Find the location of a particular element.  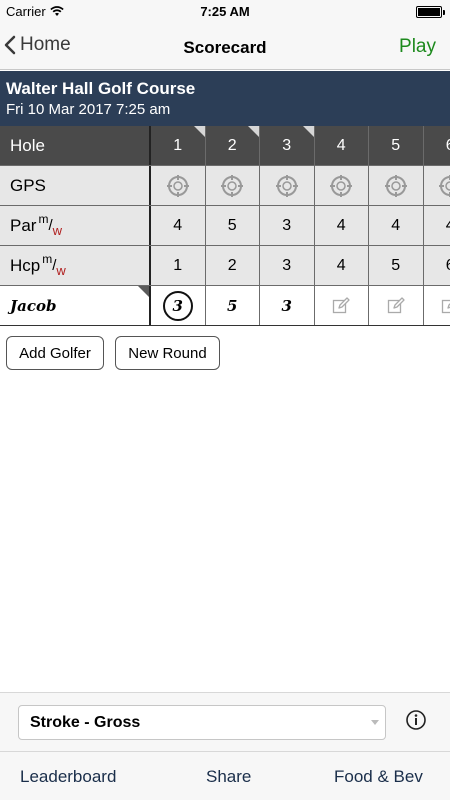

par-row: Par m/w 4 5 3 4 4 4 is located at coordinates (225, 226).